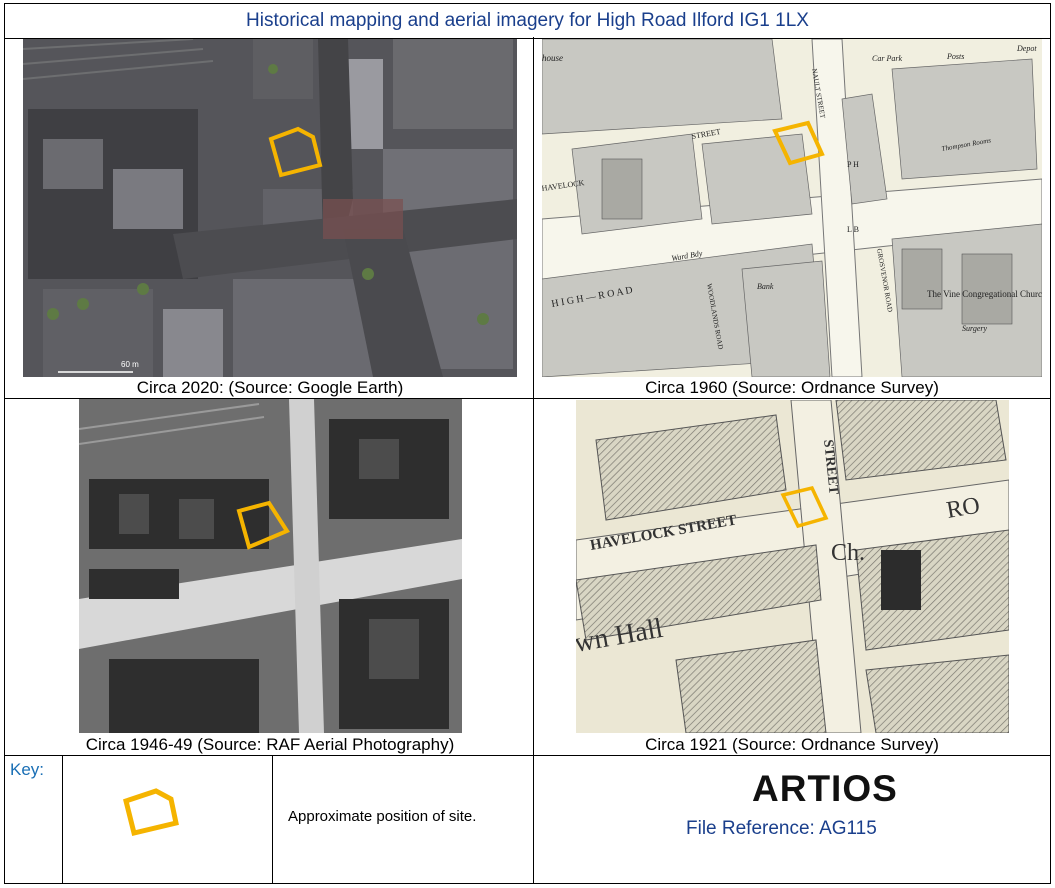 The width and height of the screenshot is (1055, 888). I want to click on map-label-carpark: Car Park, so click(887, 58).